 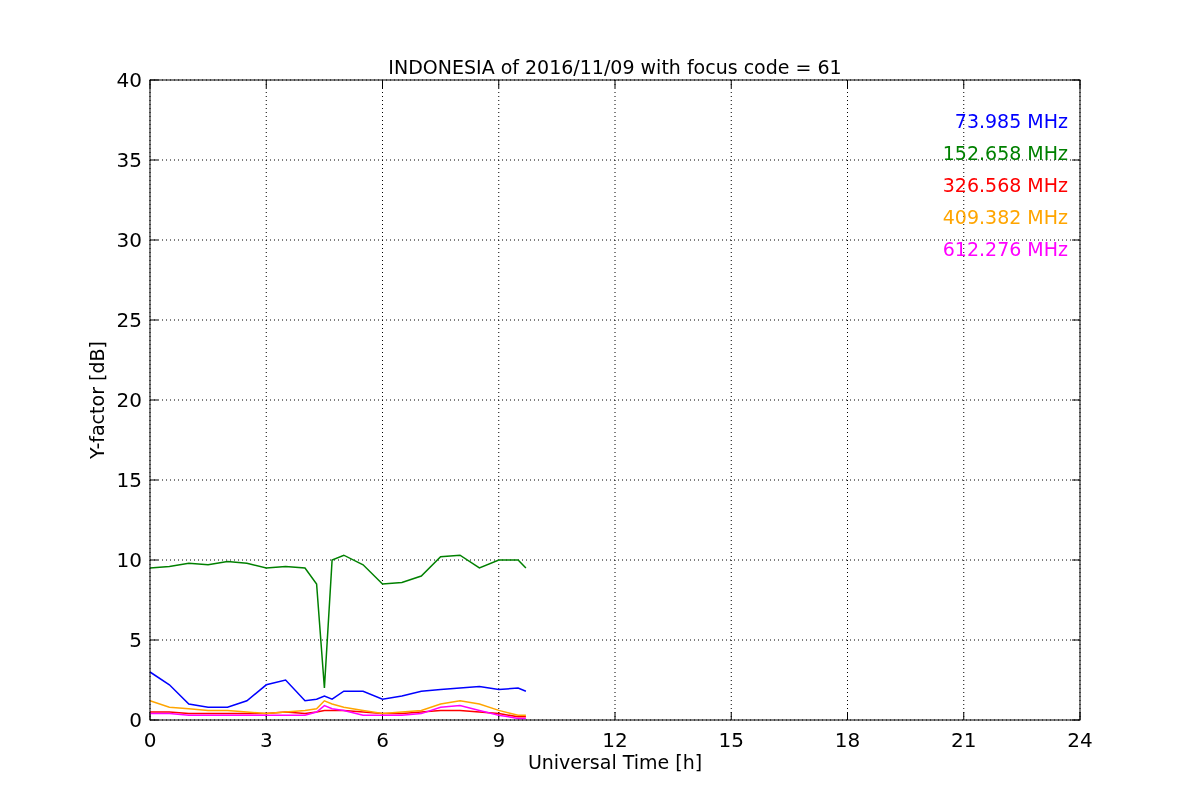 I want to click on legend-label: 152.658 MHz, so click(x=1005, y=153).